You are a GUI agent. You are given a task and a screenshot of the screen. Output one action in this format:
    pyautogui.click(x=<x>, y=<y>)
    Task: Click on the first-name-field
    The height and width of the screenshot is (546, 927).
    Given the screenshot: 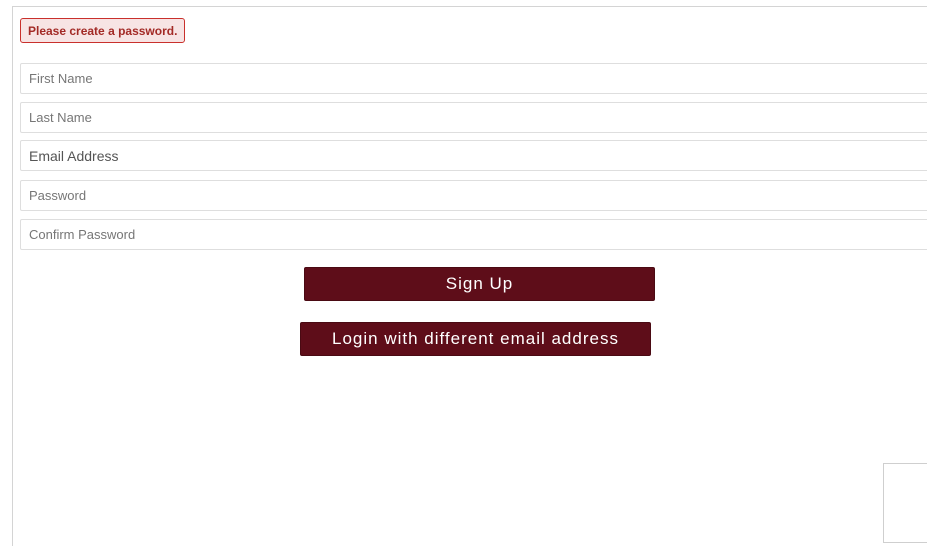 What is the action you would take?
    pyautogui.click(x=473, y=78)
    